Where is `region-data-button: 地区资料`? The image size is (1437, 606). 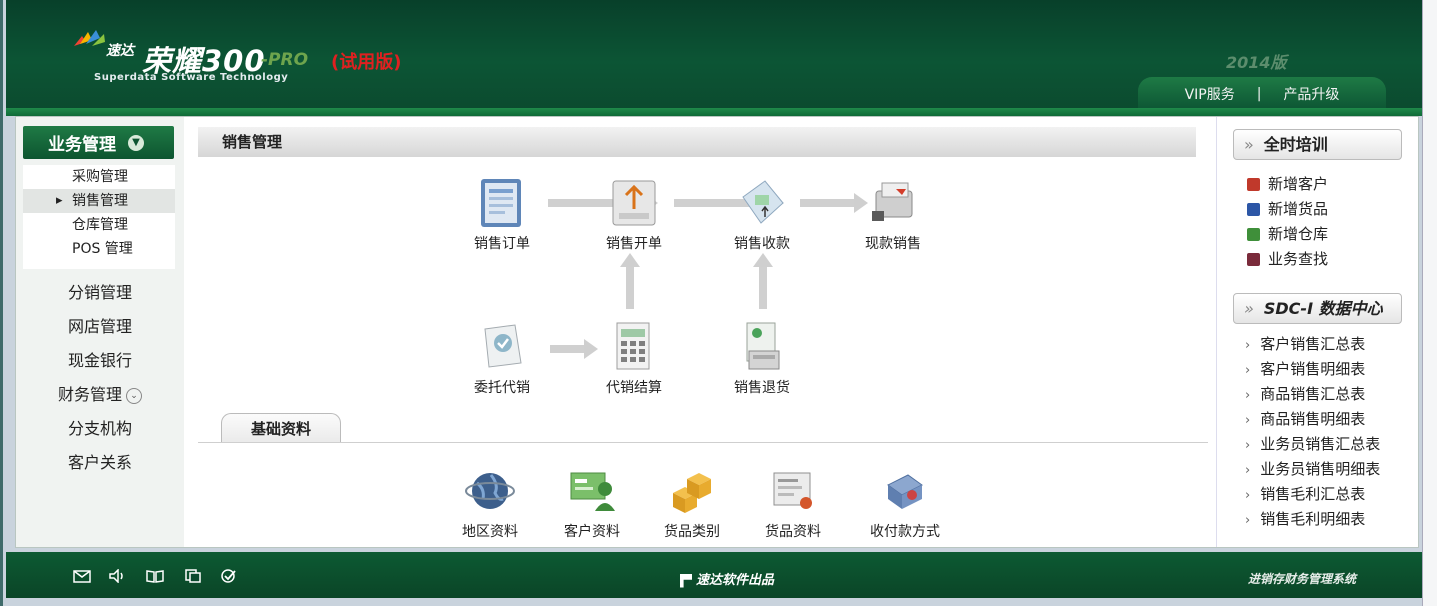 region-data-button: 地区资料 is located at coordinates (490, 503).